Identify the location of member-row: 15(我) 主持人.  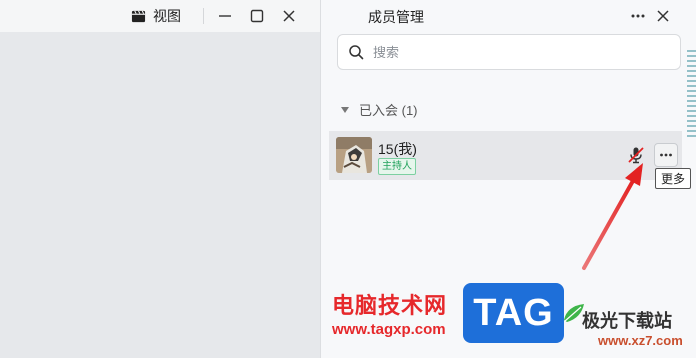
(505, 155).